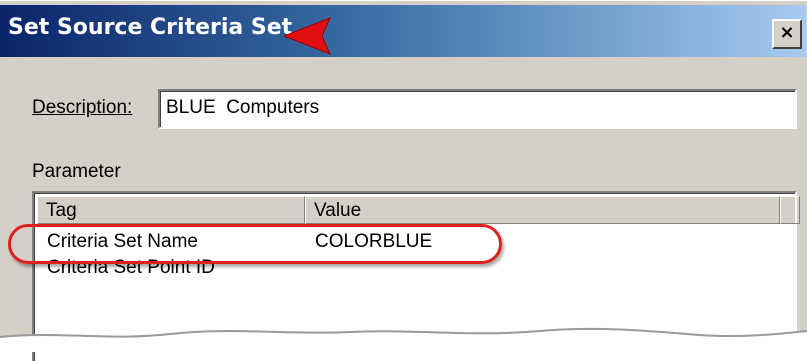 The width and height of the screenshot is (807, 361). Describe the element at coordinates (403, 339) in the screenshot. I see `torn-edge` at that location.